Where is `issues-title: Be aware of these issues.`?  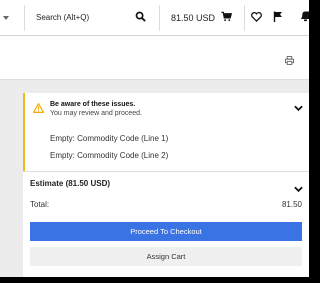
issues-title: Be aware of these issues. is located at coordinates (93, 104).